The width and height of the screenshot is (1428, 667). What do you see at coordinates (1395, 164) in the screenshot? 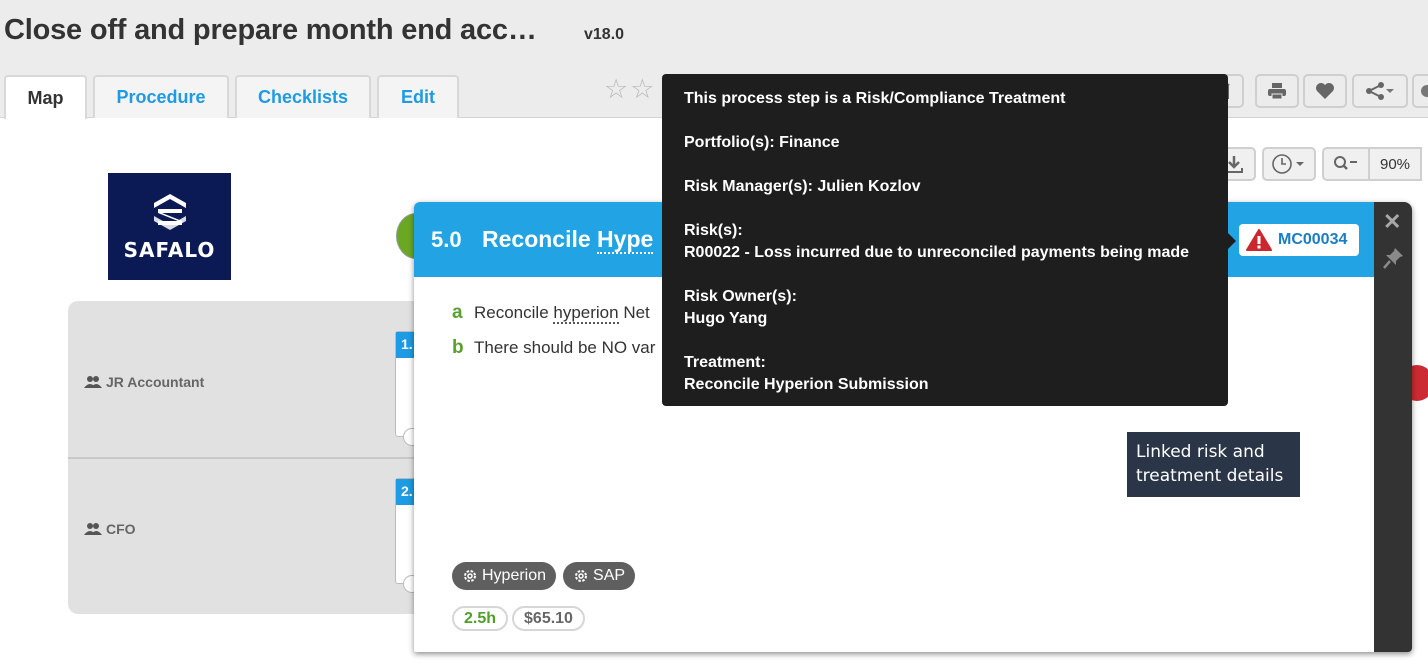
I see `zoom-level: 90%` at bounding box center [1395, 164].